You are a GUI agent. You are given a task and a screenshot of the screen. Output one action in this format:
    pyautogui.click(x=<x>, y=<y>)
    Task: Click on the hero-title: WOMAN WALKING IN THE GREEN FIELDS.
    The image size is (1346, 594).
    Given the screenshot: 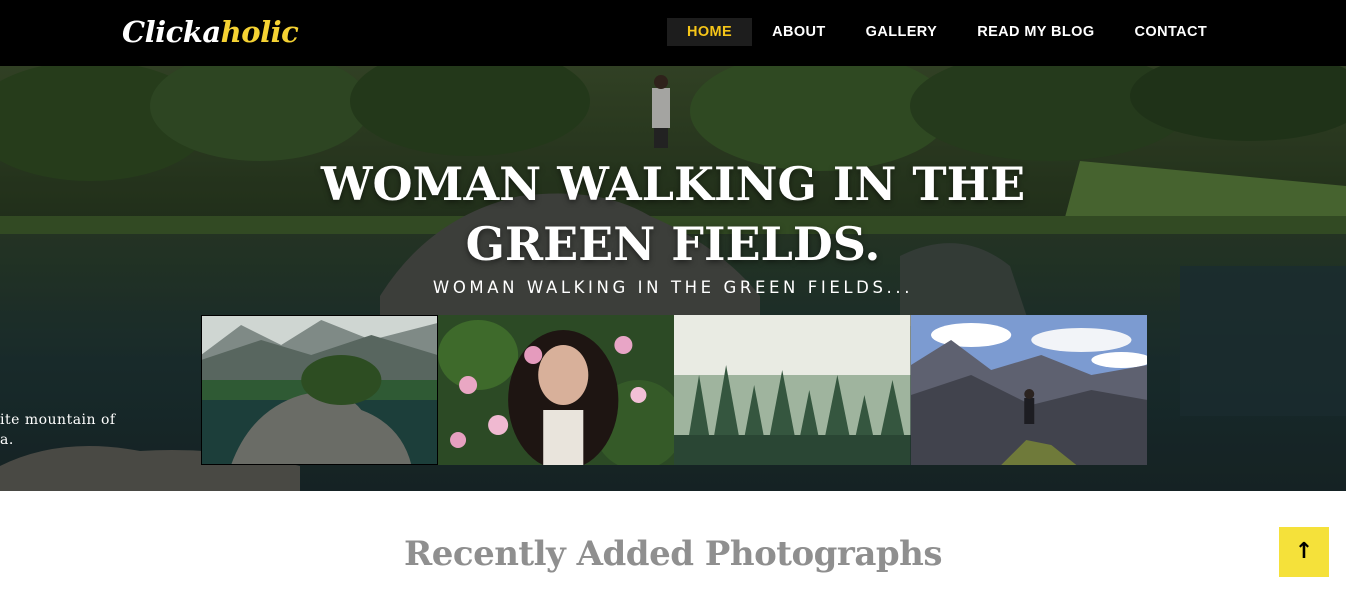 What is the action you would take?
    pyautogui.click(x=673, y=214)
    